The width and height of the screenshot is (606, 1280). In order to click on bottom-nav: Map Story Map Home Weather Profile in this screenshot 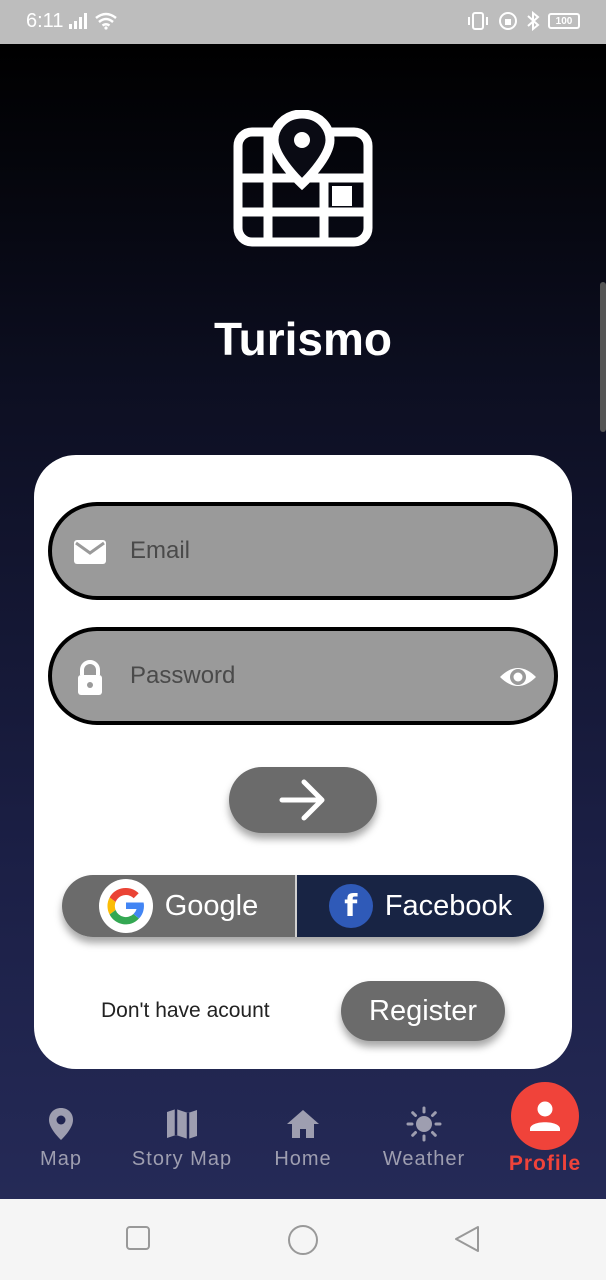, I will do `click(303, 1139)`.